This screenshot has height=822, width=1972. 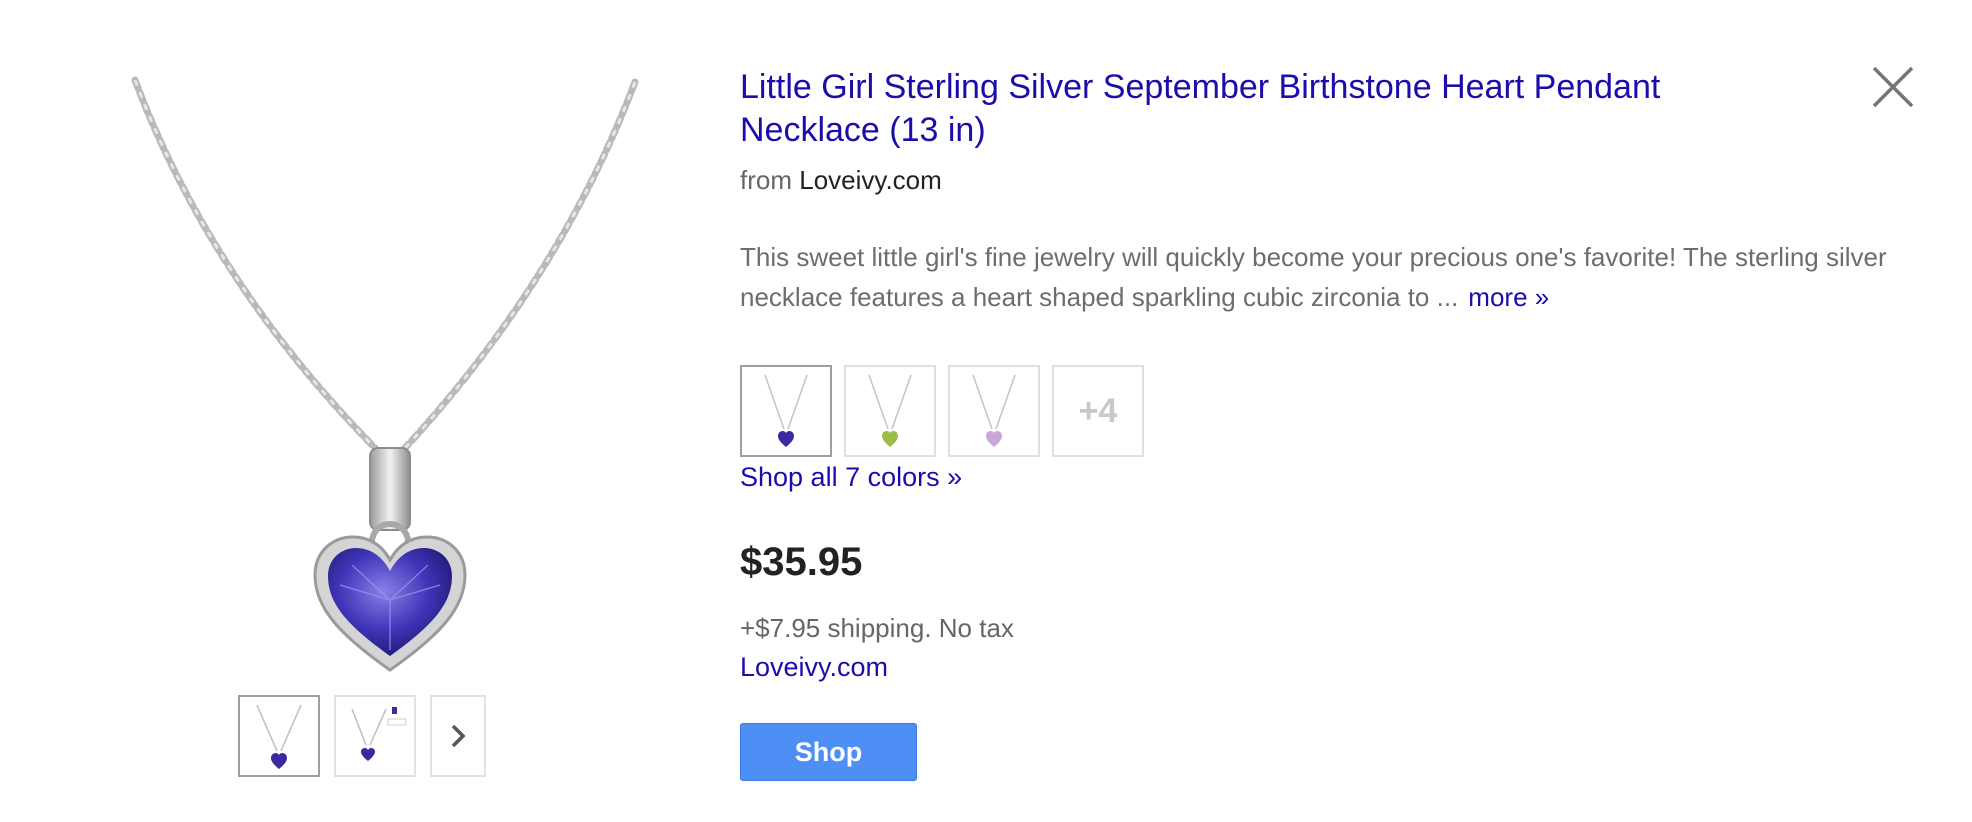 What do you see at coordinates (814, 667) in the screenshot?
I see `merchant-link: Loveivy.com` at bounding box center [814, 667].